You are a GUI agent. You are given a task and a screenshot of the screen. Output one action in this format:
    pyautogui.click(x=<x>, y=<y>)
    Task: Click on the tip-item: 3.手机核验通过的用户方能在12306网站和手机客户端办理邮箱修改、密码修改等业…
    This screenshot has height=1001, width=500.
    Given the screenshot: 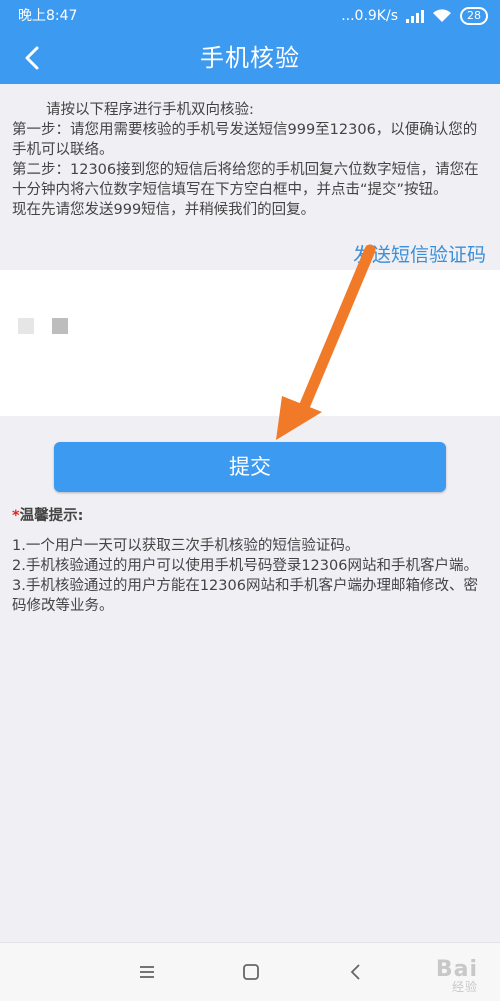 What is the action you would take?
    pyautogui.click(x=245, y=596)
    